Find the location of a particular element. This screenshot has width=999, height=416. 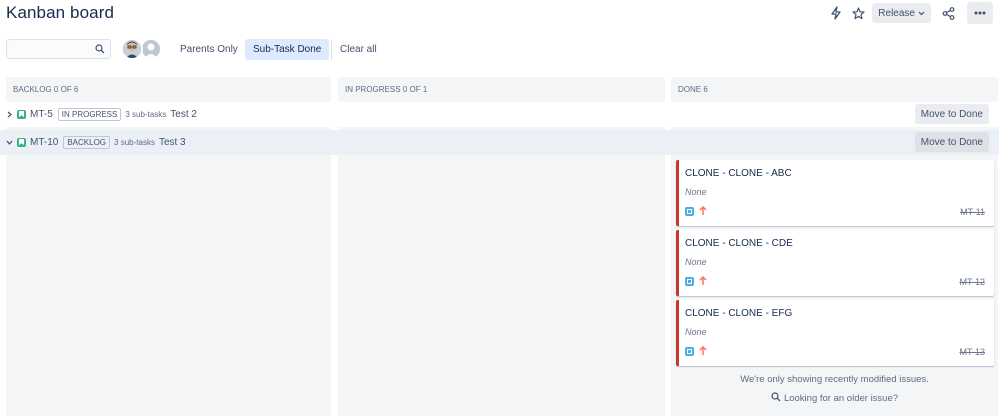

status-badge: IN PROGRESS is located at coordinates (89, 114).